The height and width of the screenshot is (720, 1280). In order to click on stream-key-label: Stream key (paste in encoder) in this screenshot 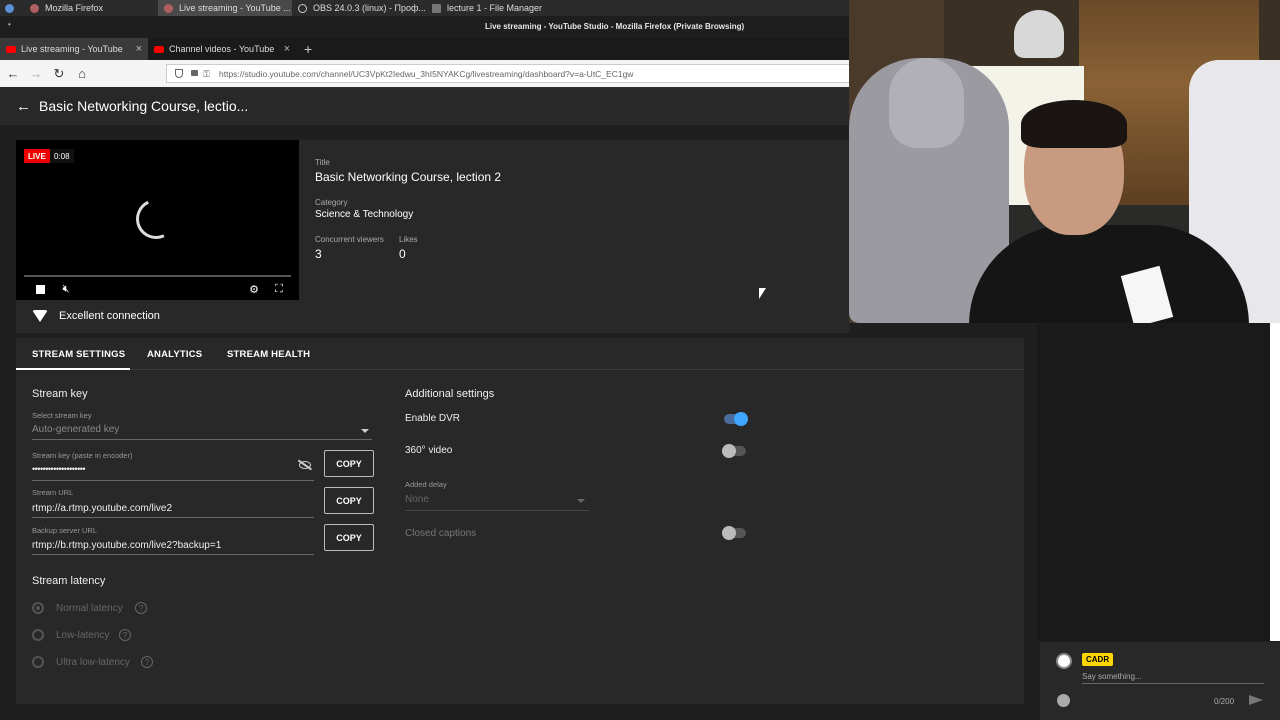, I will do `click(82, 455)`.